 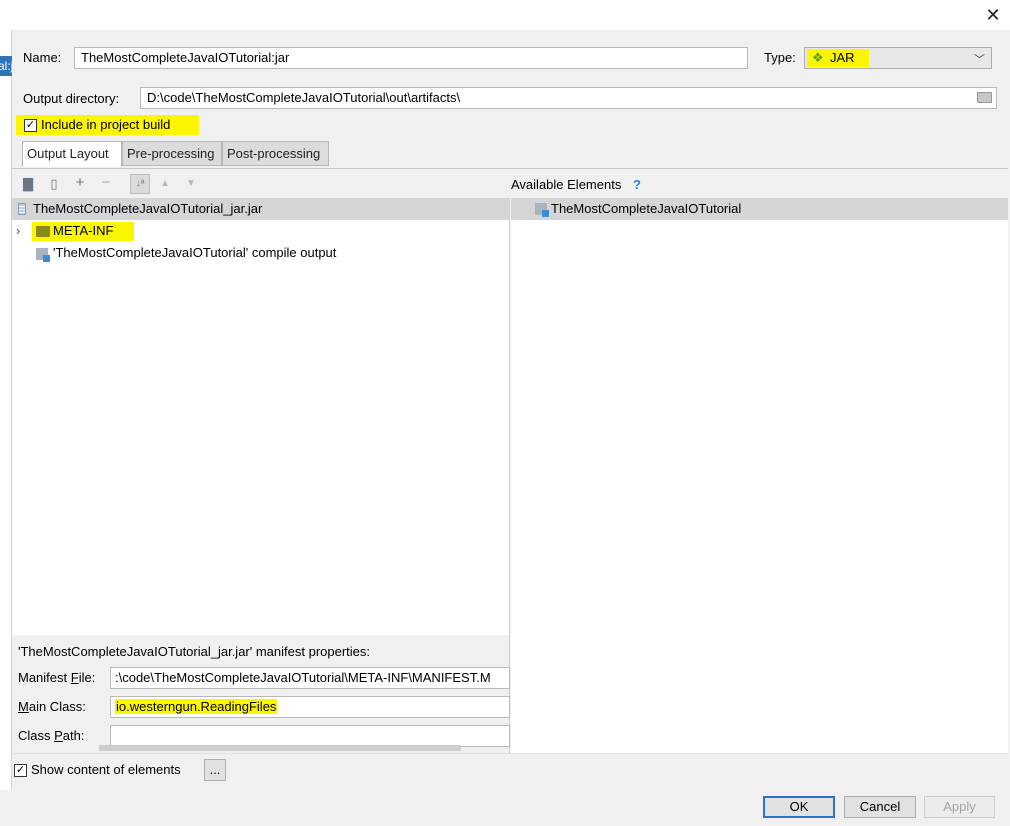 I want to click on main-class-field: io.westerngun.ReadingFiles, so click(x=310, y=707).